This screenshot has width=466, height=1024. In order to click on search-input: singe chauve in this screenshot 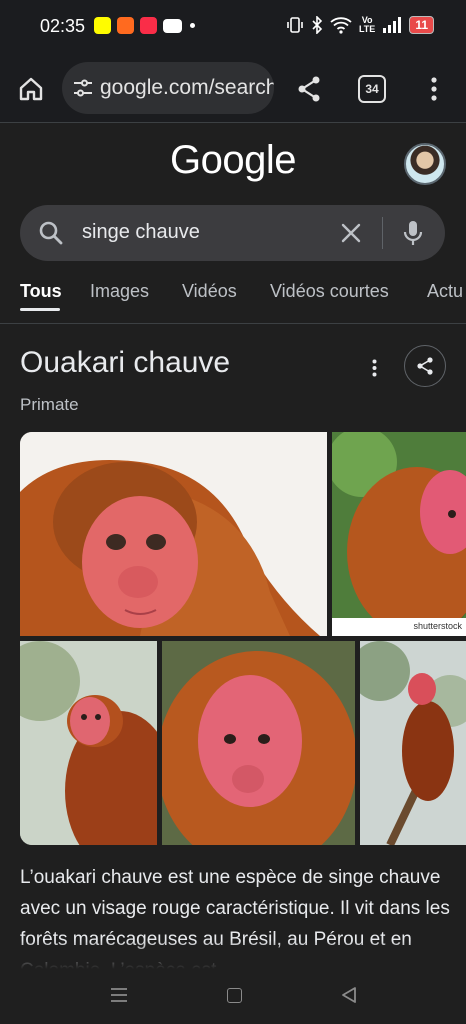, I will do `click(141, 232)`.